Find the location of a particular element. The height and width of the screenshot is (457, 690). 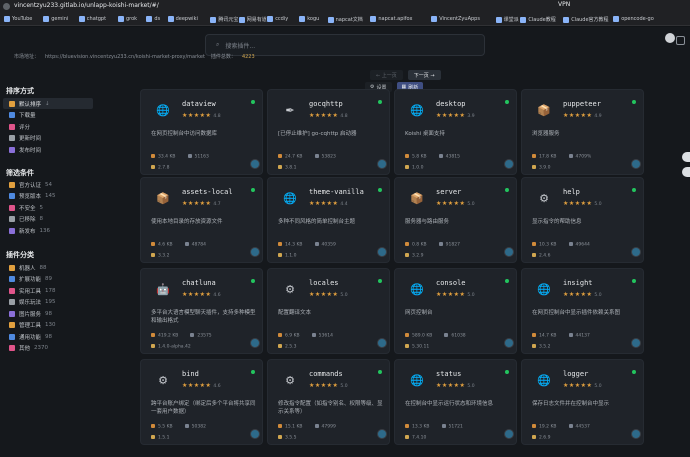

download-icon is located at coordinates (192, 335).